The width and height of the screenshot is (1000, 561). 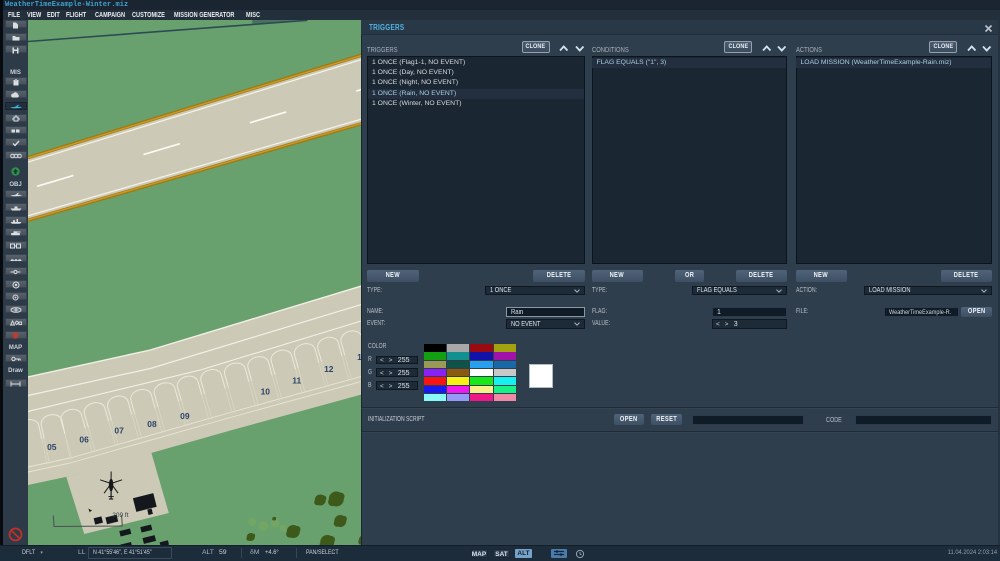 I want to click on svg-text: 09, so click(x=185, y=416).